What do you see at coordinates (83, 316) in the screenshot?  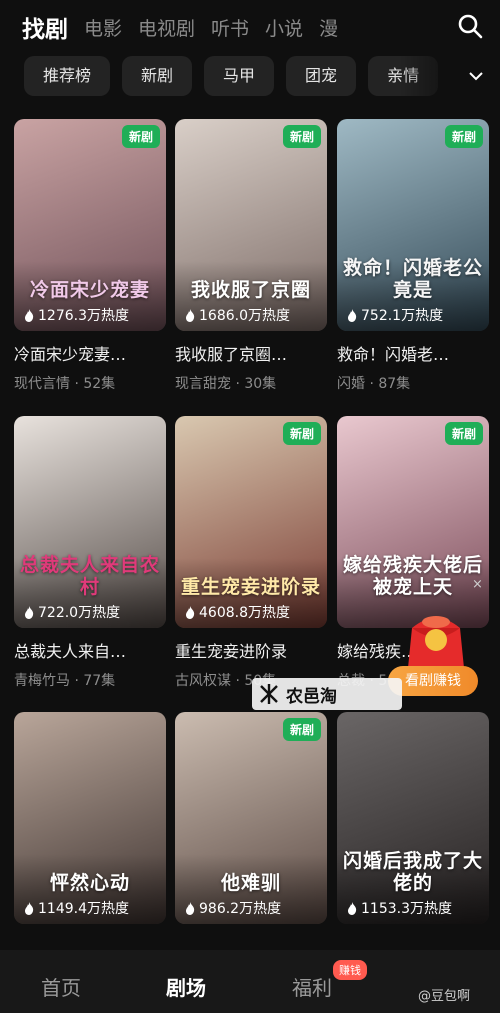 I see `heat-value: 1276.3万热度` at bounding box center [83, 316].